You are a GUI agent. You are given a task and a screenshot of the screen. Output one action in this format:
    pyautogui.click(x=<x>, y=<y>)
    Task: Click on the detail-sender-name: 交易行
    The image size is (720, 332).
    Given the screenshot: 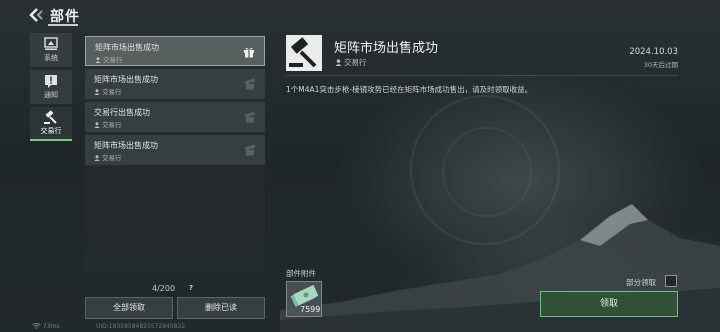 What is the action you would take?
    pyautogui.click(x=355, y=62)
    